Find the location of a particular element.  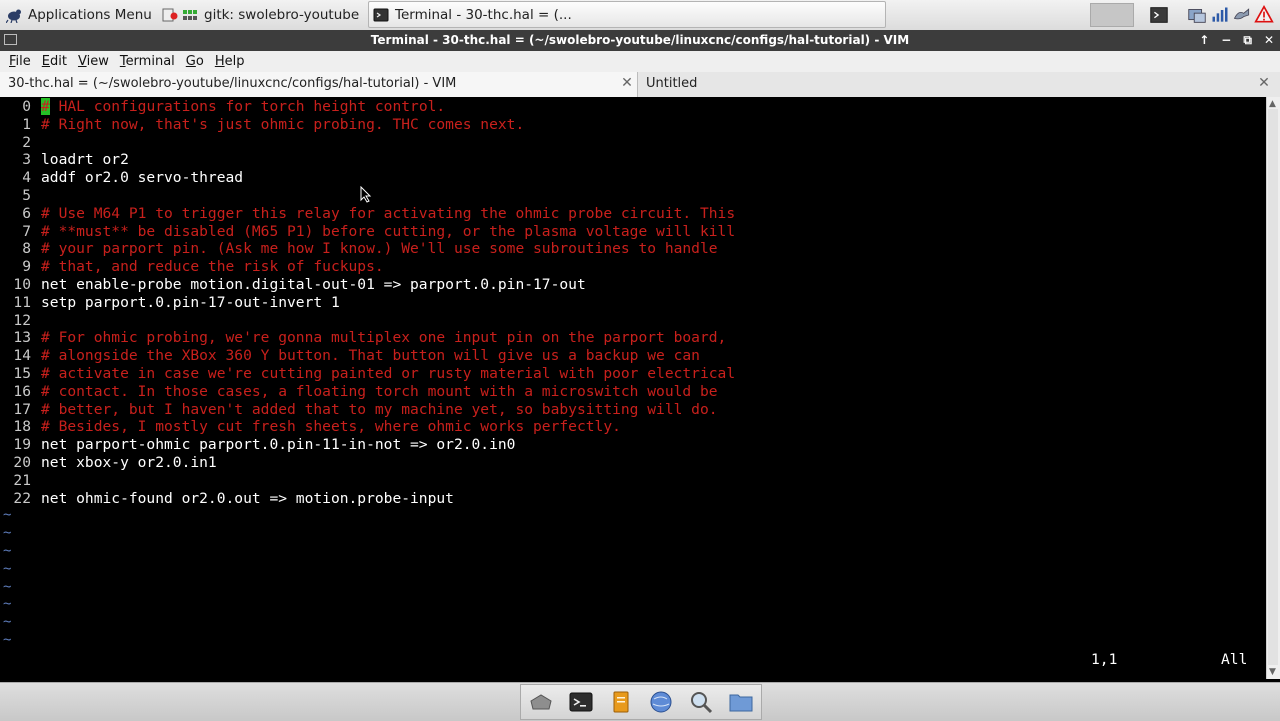

gitk-icon is located at coordinates (190, 14).